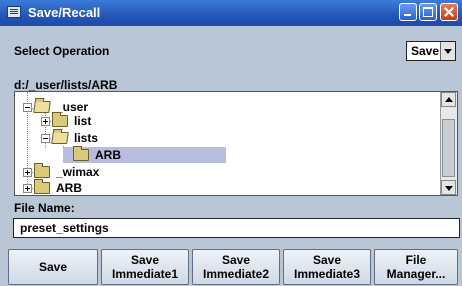  What do you see at coordinates (66, 85) in the screenshot?
I see `current-path: d:/_user/lists/ARB` at bounding box center [66, 85].